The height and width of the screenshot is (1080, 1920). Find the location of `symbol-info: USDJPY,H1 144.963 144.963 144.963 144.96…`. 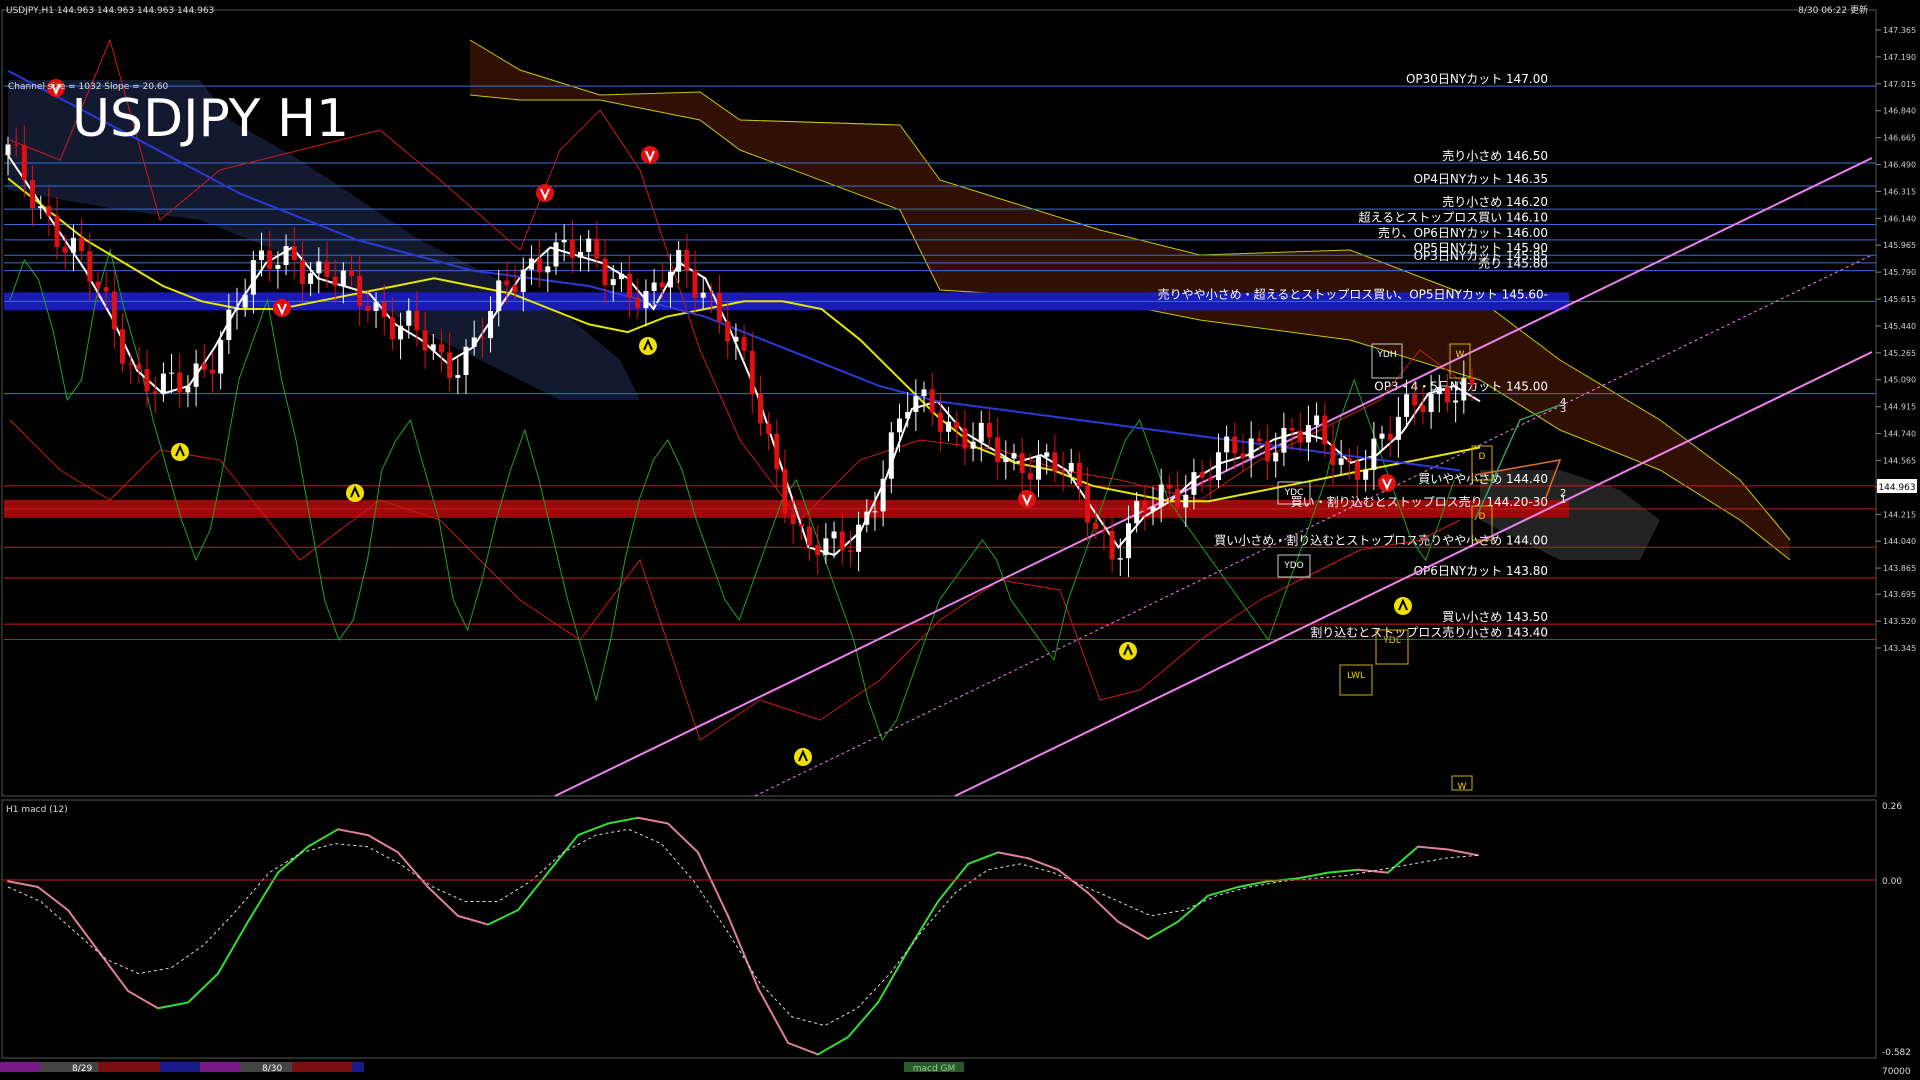

symbol-info: USDJPY,H1 144.963 144.963 144.963 144.96… is located at coordinates (110, 11).